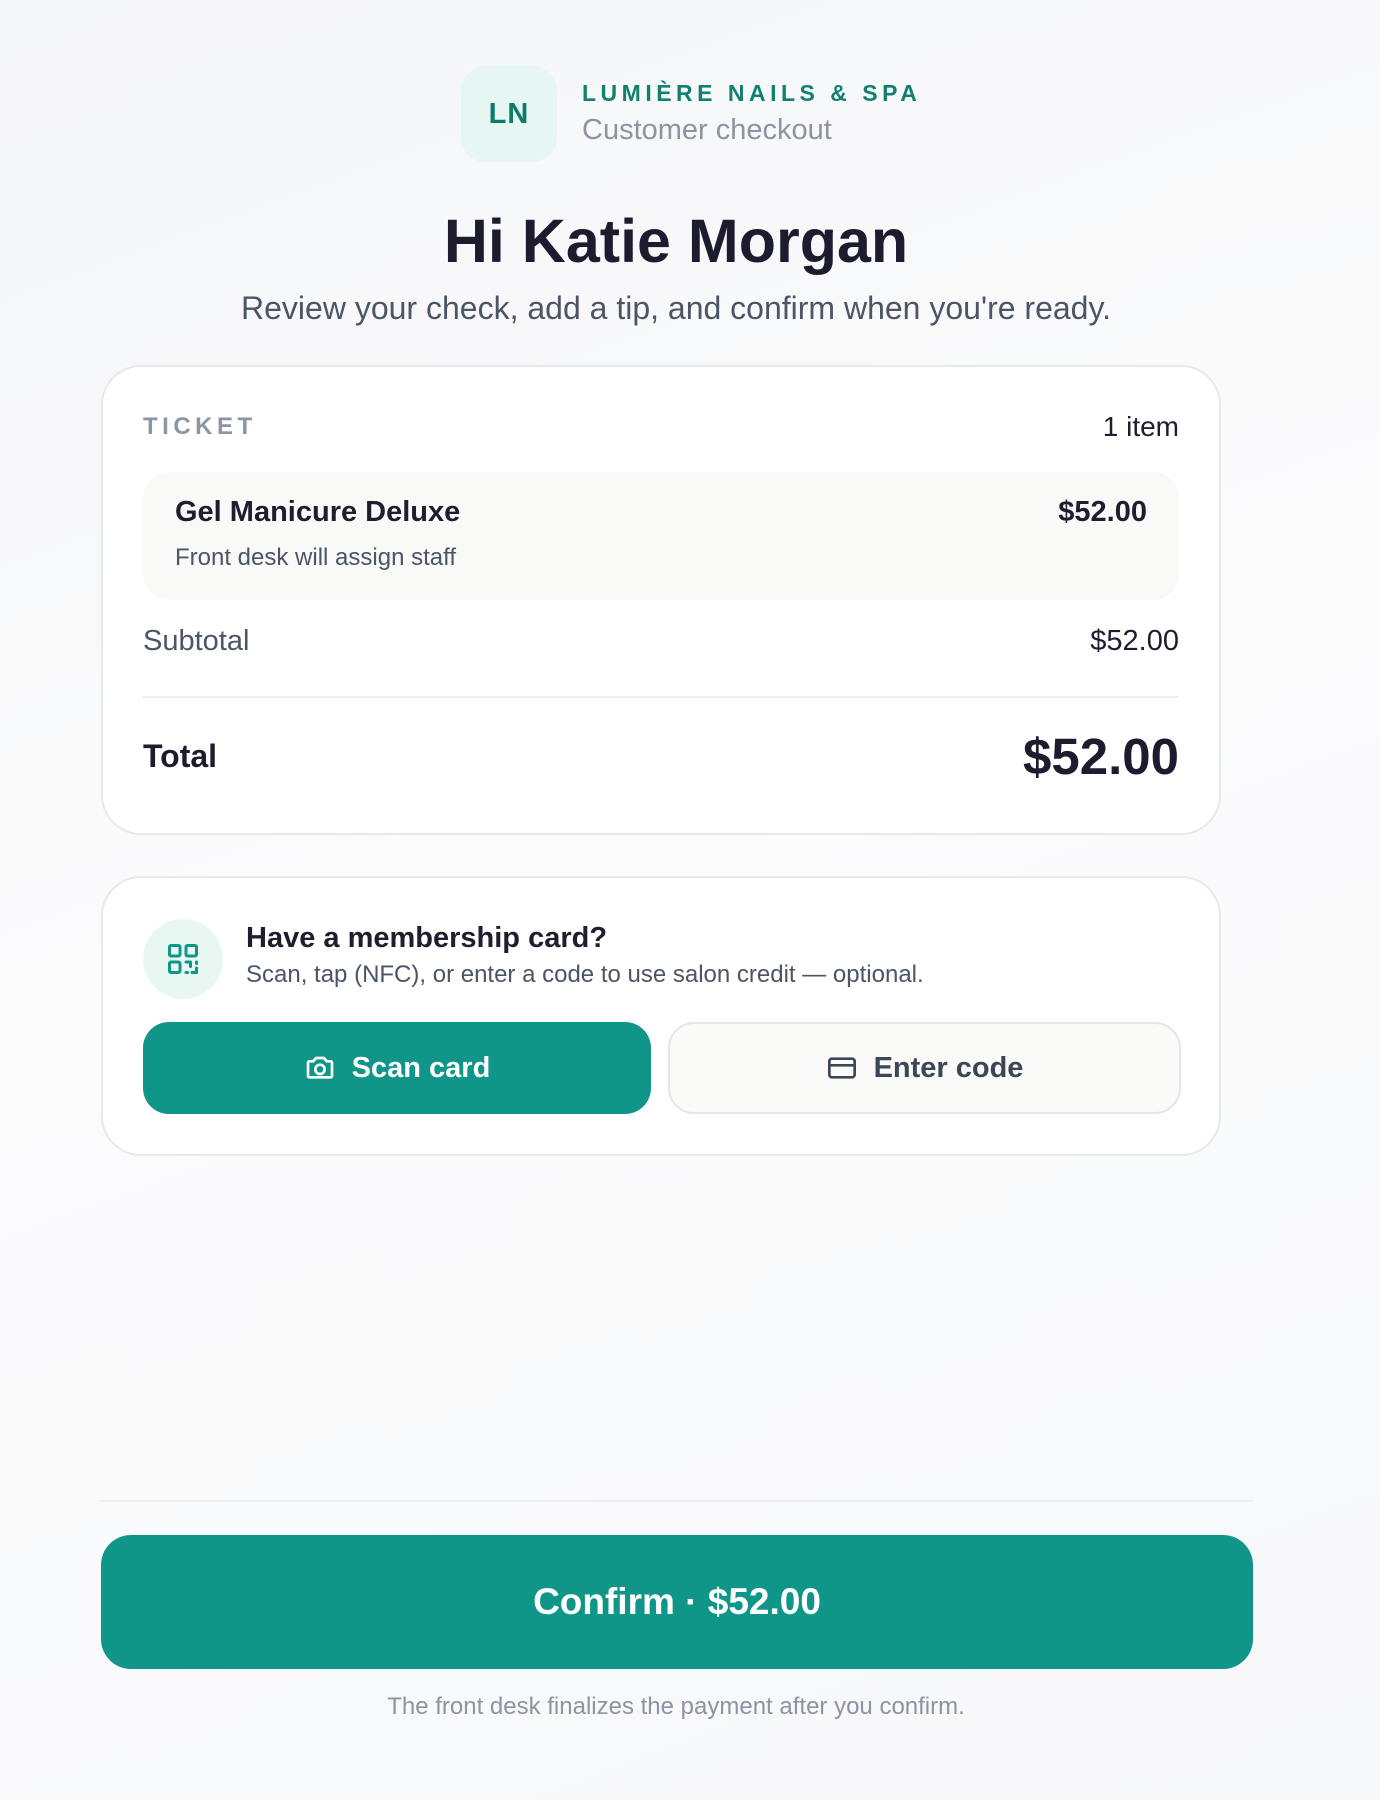 The height and width of the screenshot is (1800, 1380). What do you see at coordinates (1101, 756) in the screenshot?
I see `total-value: $52.00` at bounding box center [1101, 756].